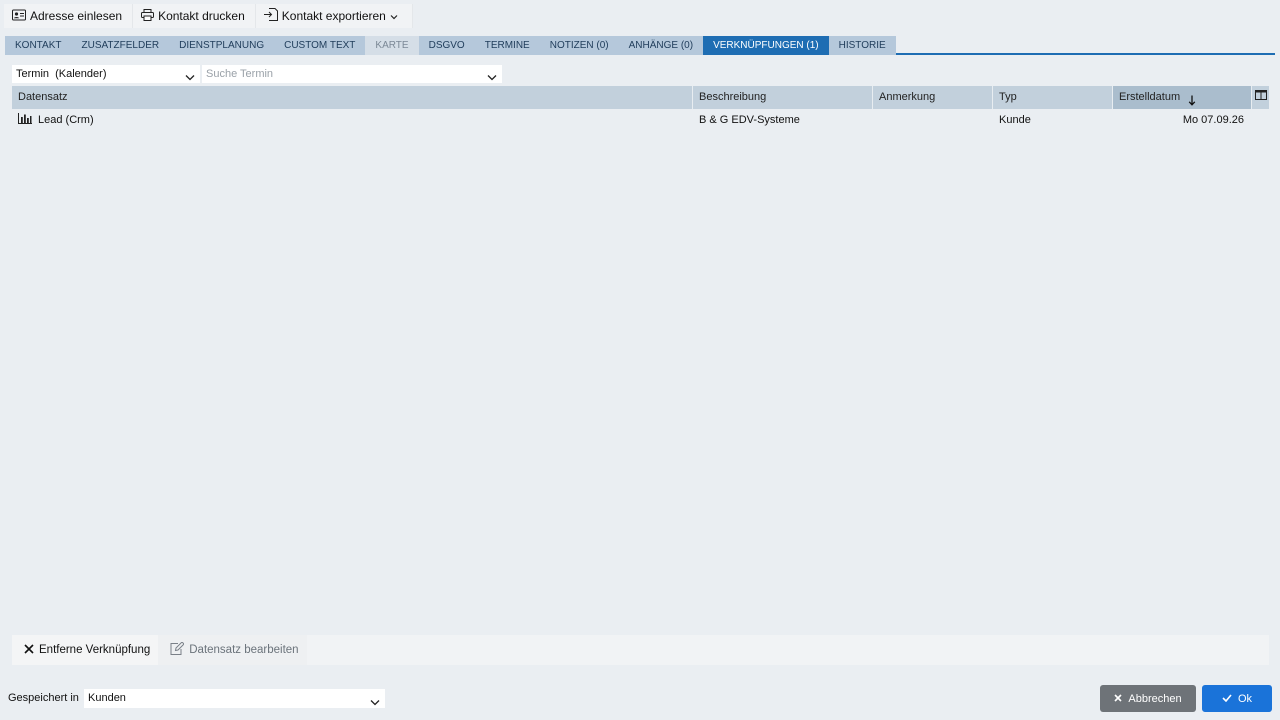 Image resolution: width=1280 pixels, height=720 pixels. Describe the element at coordinates (66, 120) in the screenshot. I see `cell-datensatz-text: Lead (Crm)` at that location.